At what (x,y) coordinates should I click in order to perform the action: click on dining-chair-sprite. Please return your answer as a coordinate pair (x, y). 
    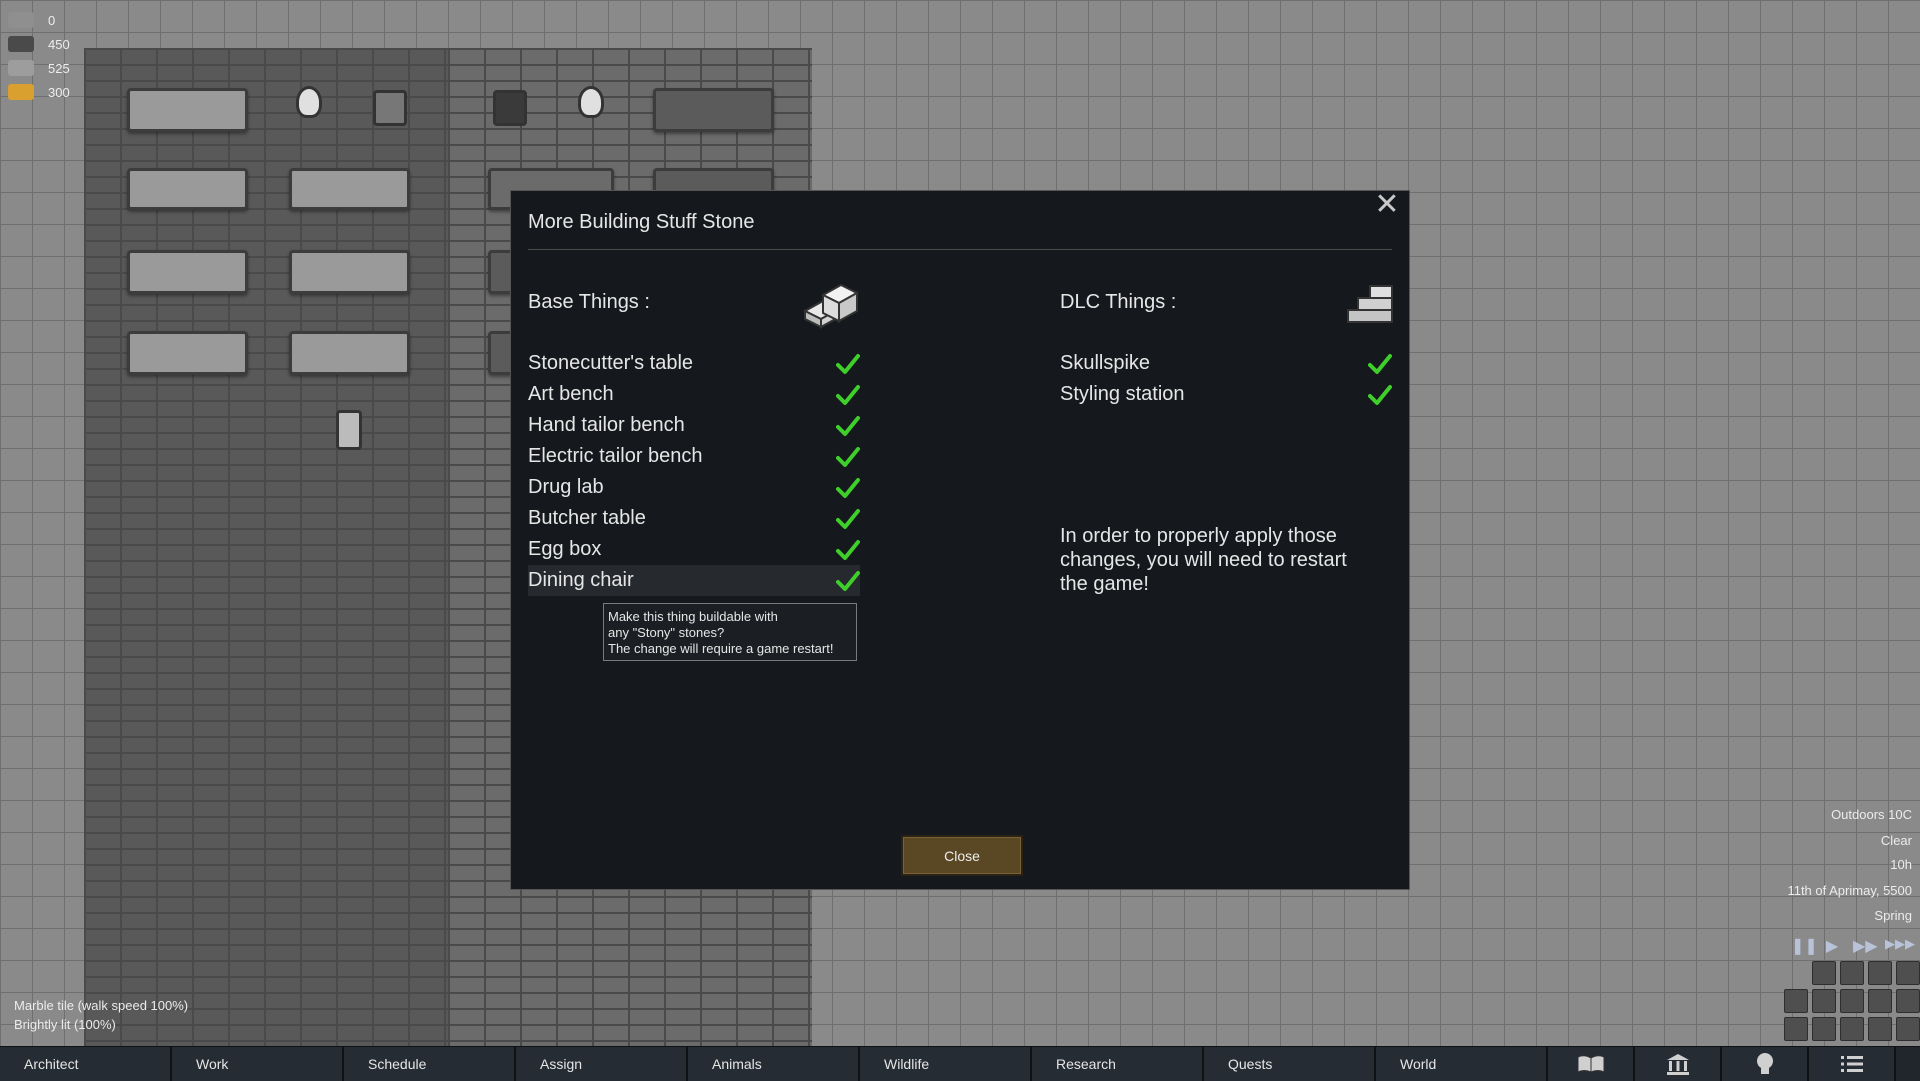
    Looking at the image, I should click on (349, 430).